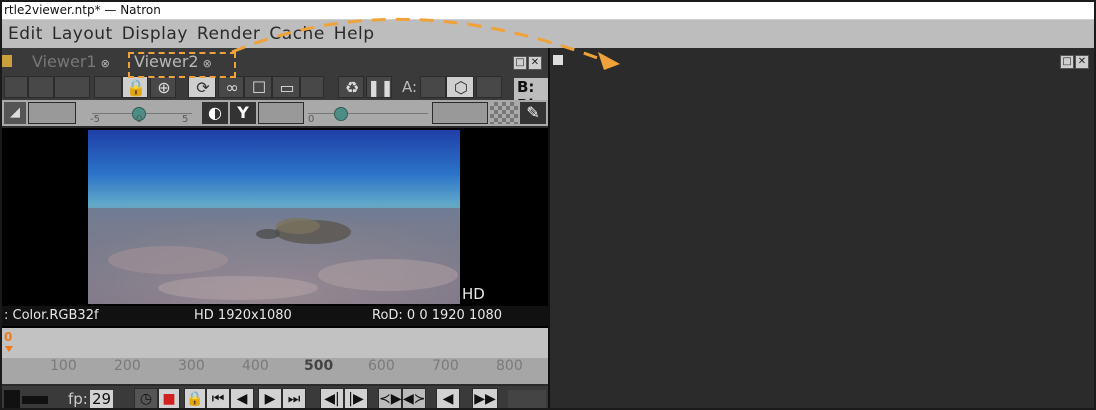 This screenshot has width=1096, height=410. What do you see at coordinates (609, 61) in the screenshot?
I see `drag-arrow-head` at bounding box center [609, 61].